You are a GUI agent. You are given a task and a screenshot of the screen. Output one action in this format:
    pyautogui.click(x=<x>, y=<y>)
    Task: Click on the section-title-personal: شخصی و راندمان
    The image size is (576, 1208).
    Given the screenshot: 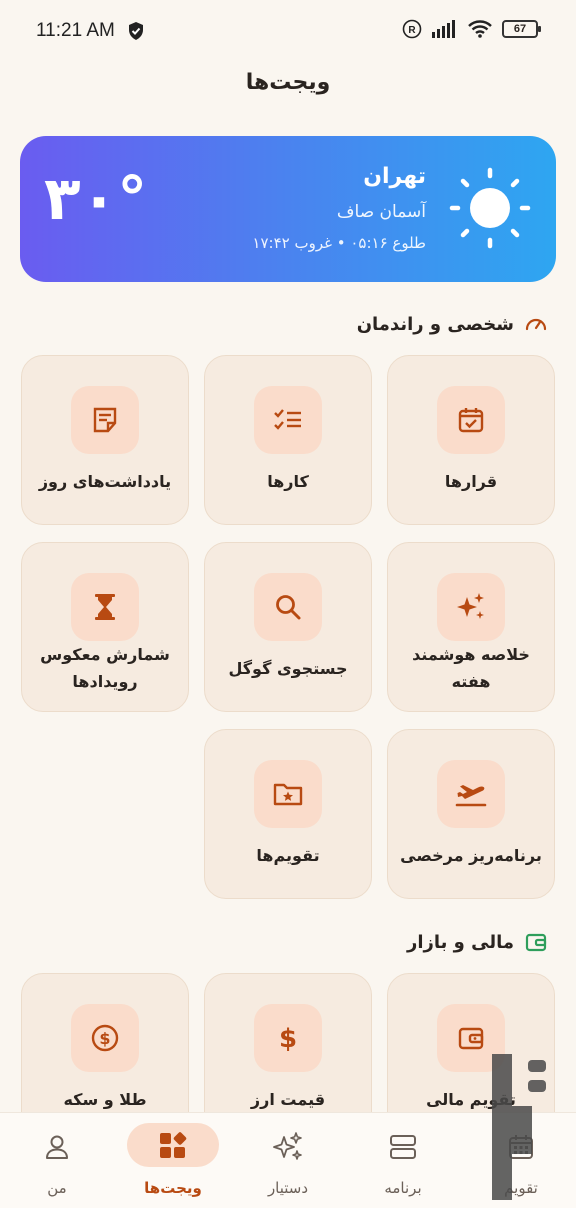 What is the action you would take?
    pyautogui.click(x=452, y=324)
    